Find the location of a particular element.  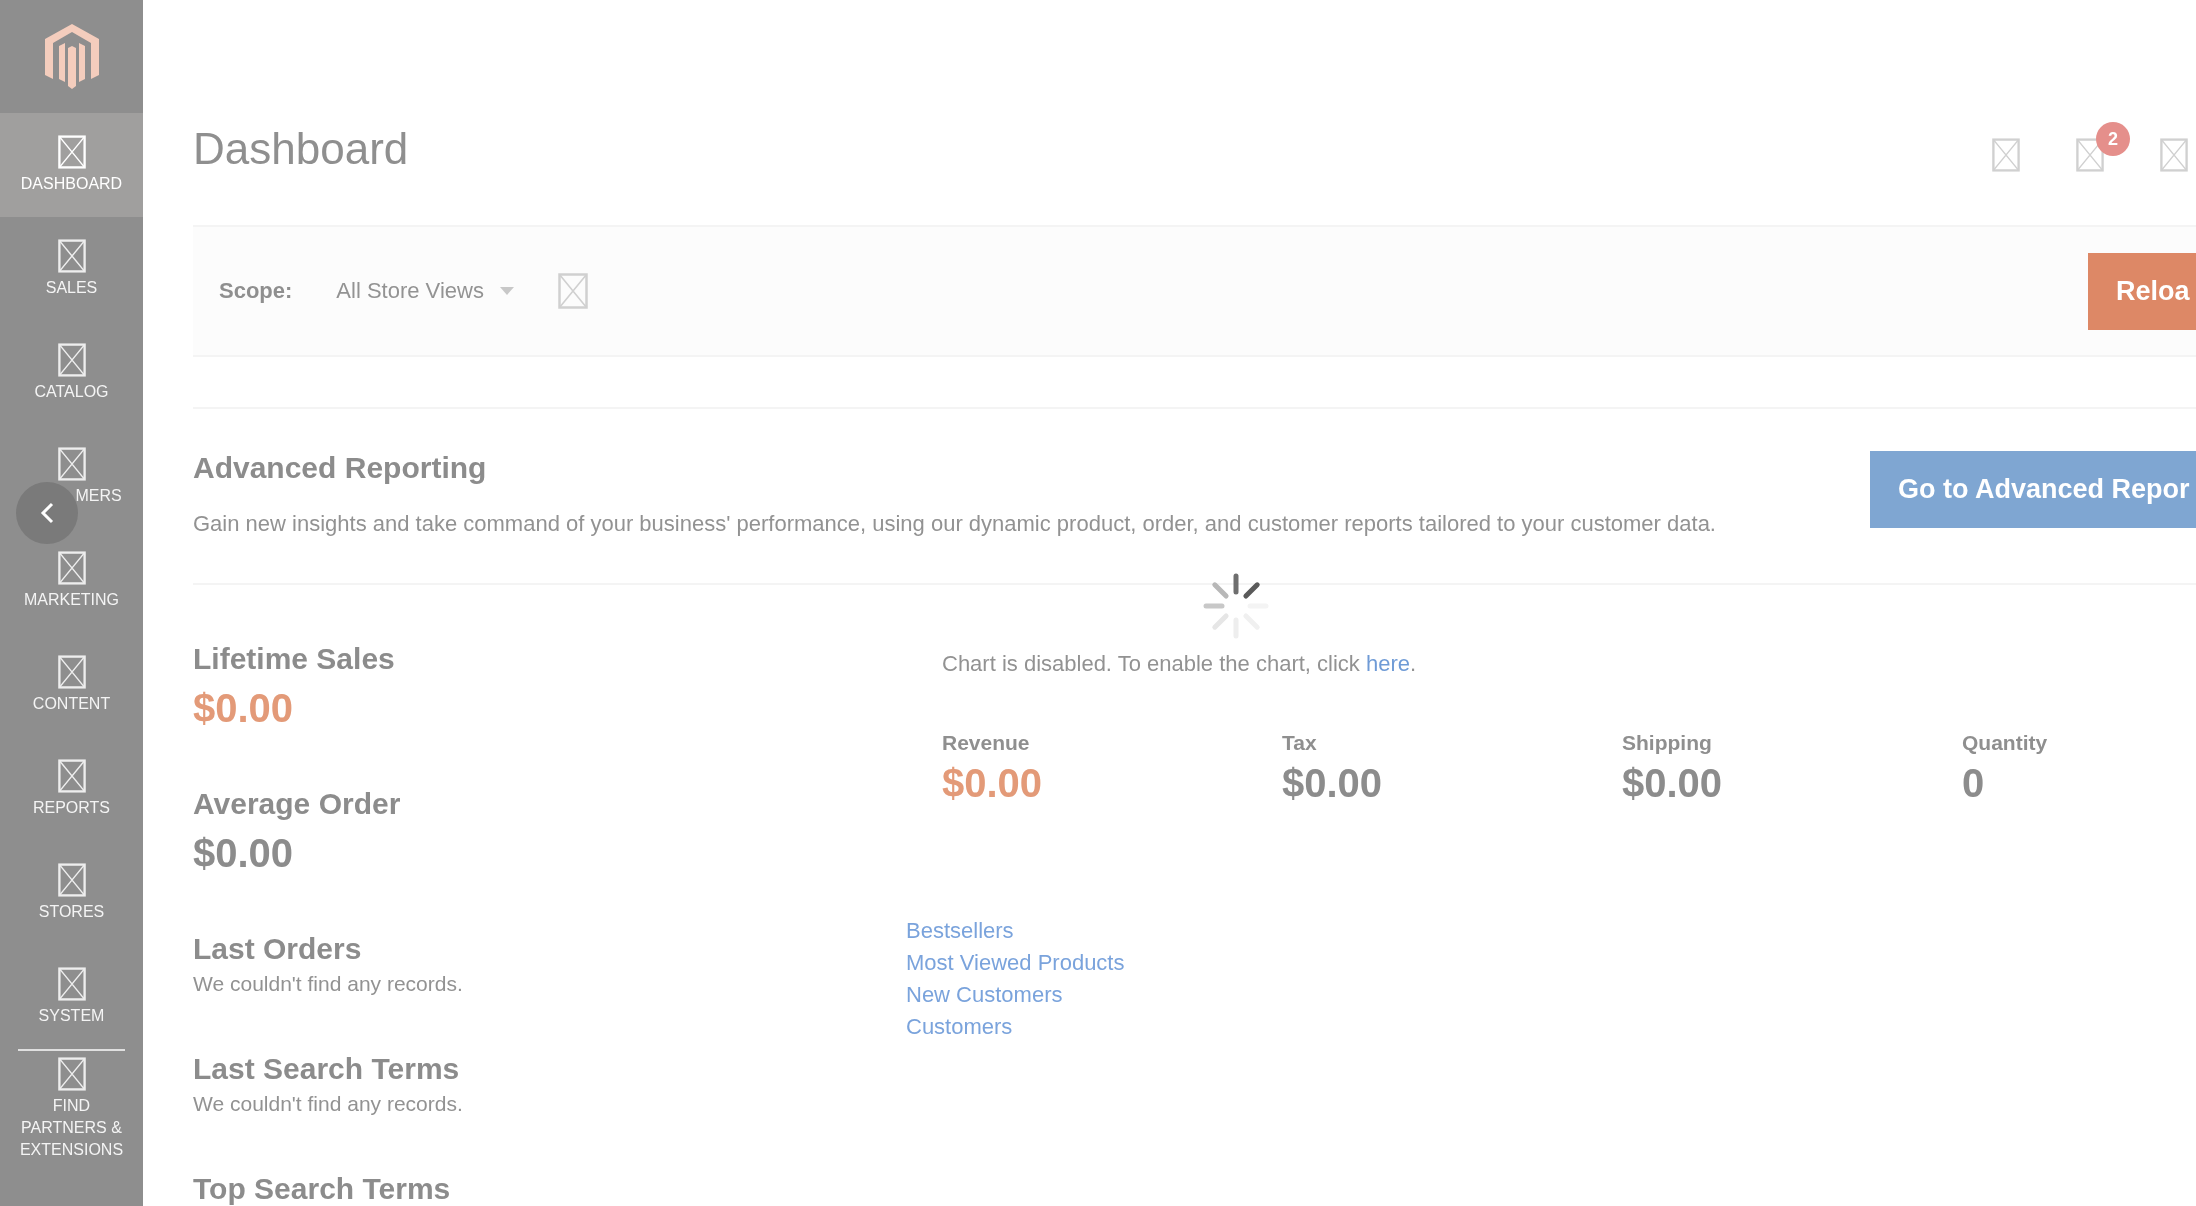

total-label: Quantity is located at coordinates (2005, 743).